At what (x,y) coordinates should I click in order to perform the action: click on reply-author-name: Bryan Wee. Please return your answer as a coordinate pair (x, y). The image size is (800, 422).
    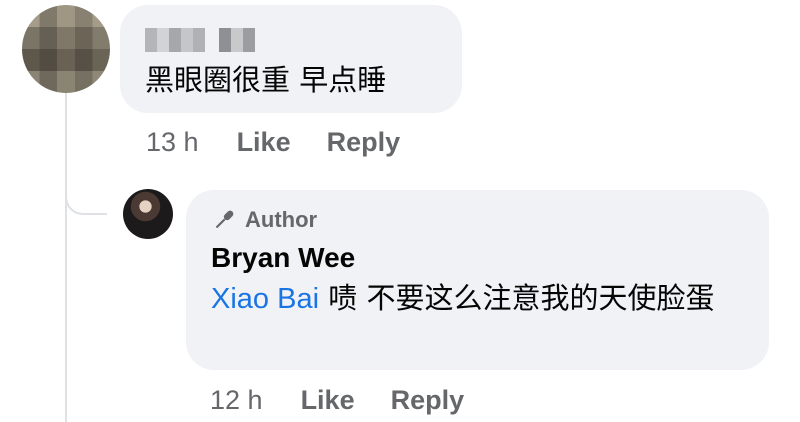
    Looking at the image, I should click on (283, 258).